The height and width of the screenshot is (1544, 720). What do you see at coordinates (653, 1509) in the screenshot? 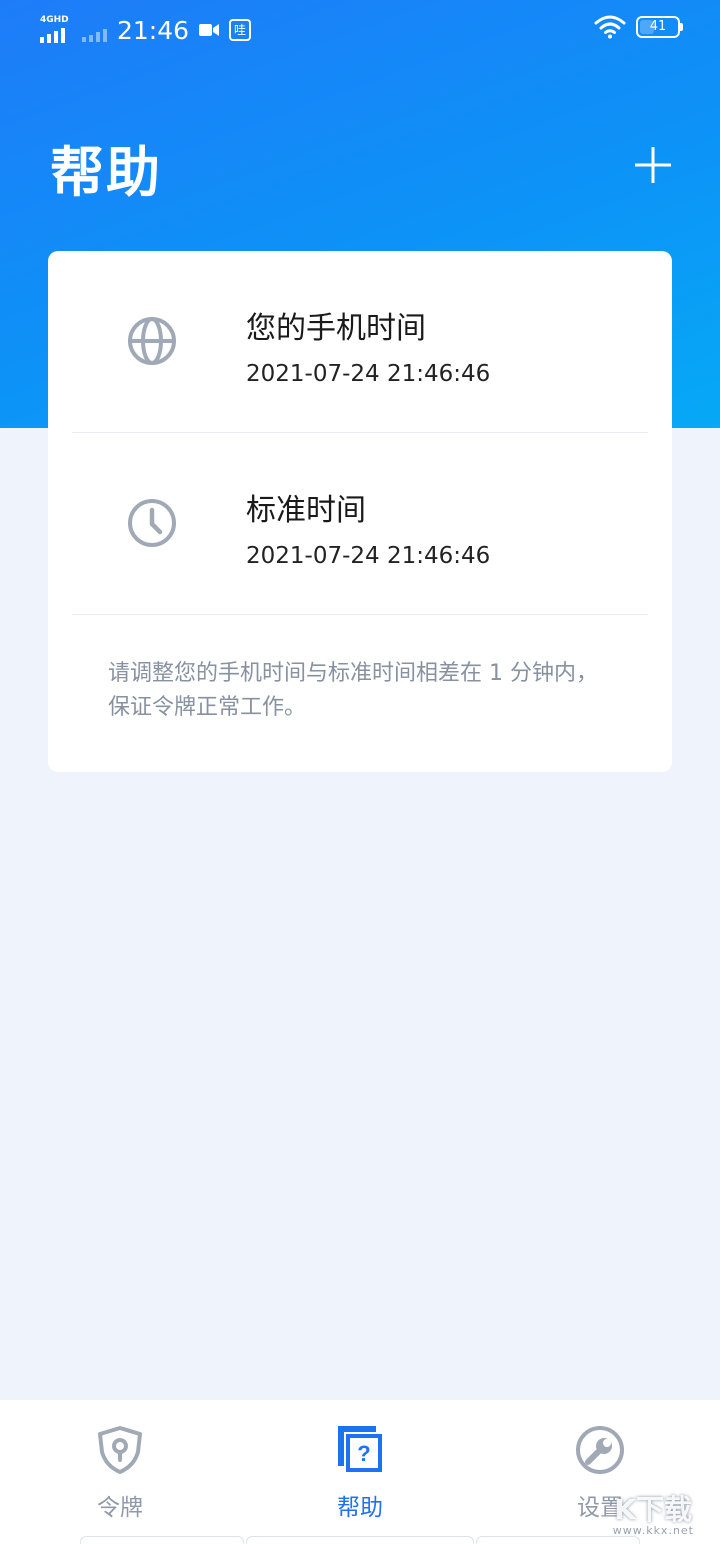
I see `watermark-text: K下载` at bounding box center [653, 1509].